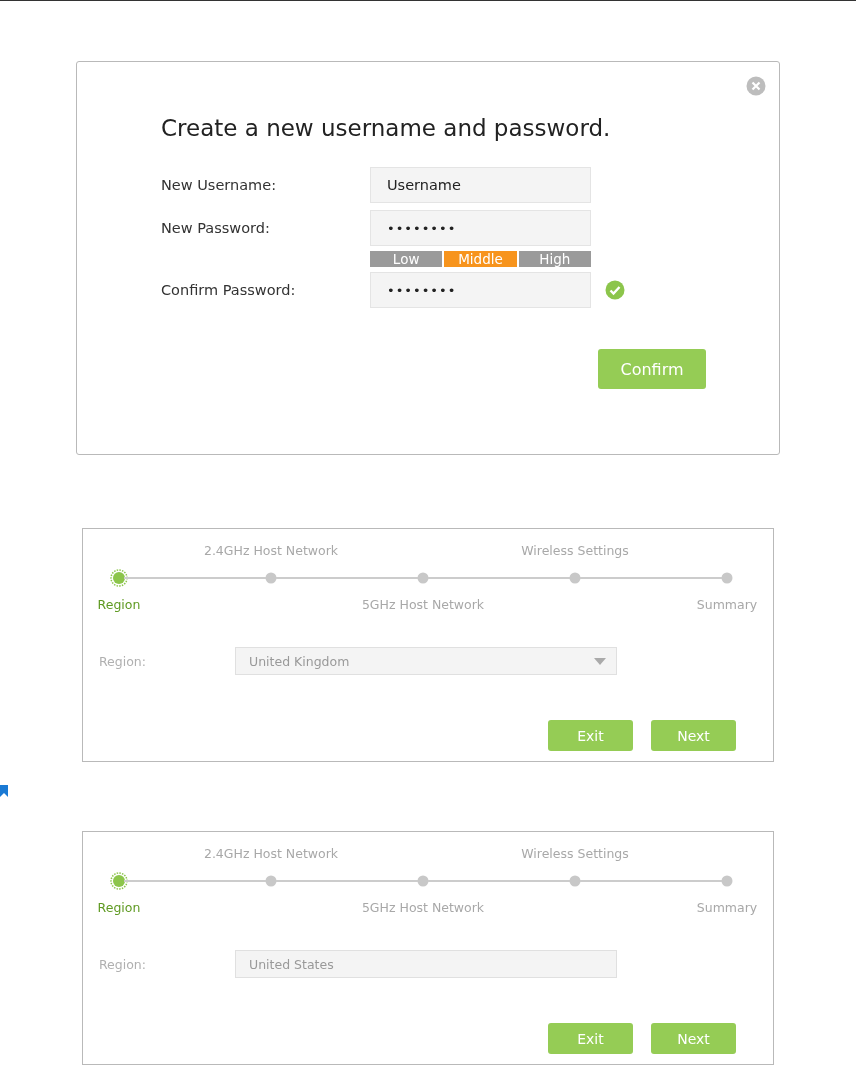  What do you see at coordinates (756, 86) in the screenshot?
I see `close-icon` at bounding box center [756, 86].